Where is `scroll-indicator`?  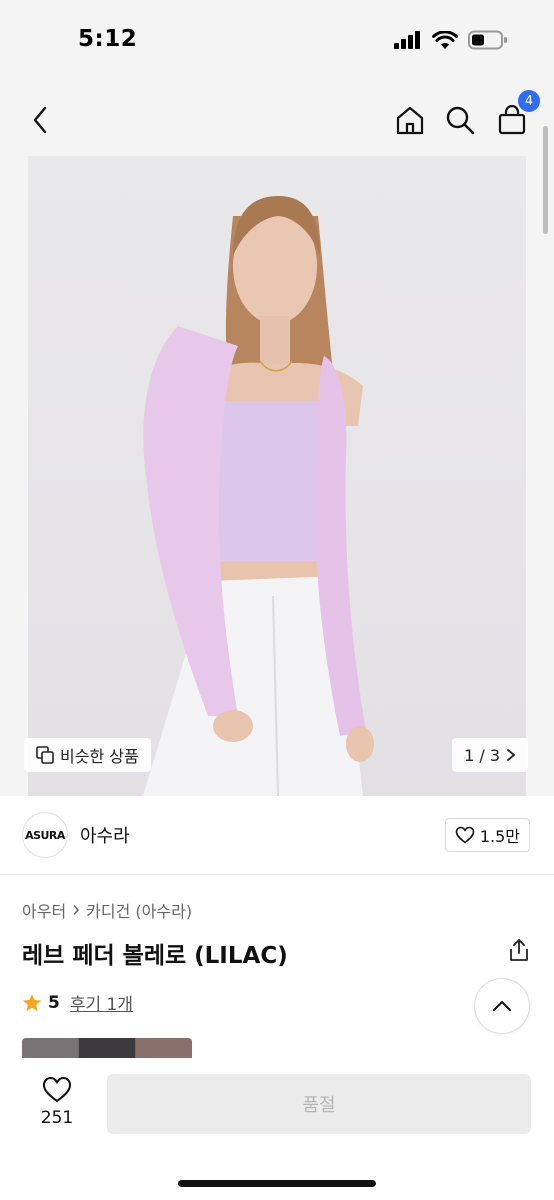 scroll-indicator is located at coordinates (545, 180).